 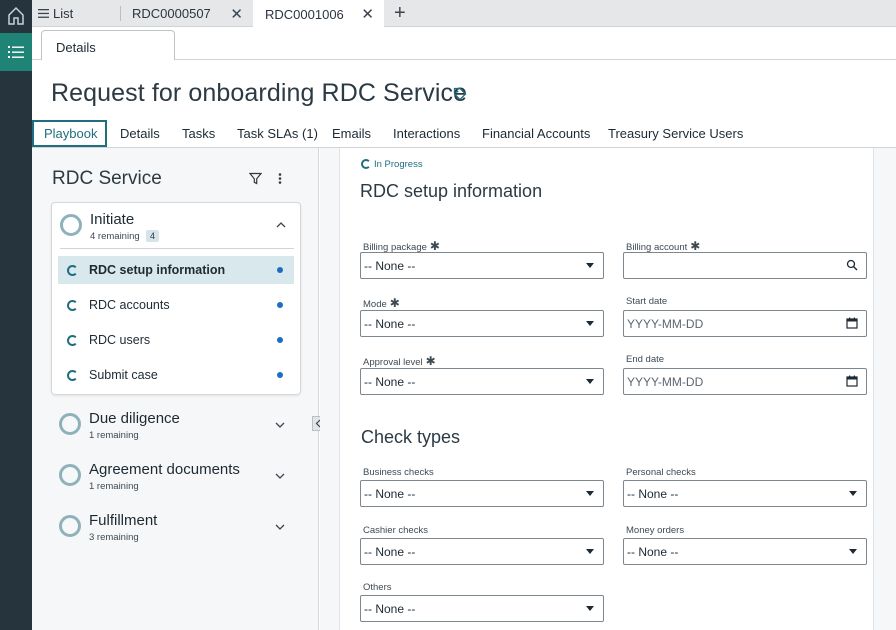 What do you see at coordinates (176, 305) in the screenshot?
I see `activity-rdc-accounts: RDC accounts` at bounding box center [176, 305].